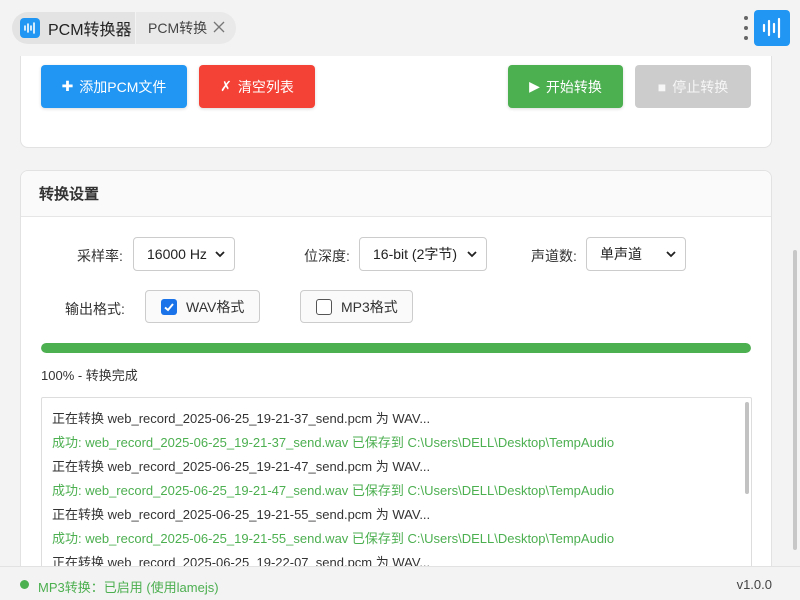 The height and width of the screenshot is (600, 800). I want to click on sample-rate-label: 采样率:, so click(100, 256).